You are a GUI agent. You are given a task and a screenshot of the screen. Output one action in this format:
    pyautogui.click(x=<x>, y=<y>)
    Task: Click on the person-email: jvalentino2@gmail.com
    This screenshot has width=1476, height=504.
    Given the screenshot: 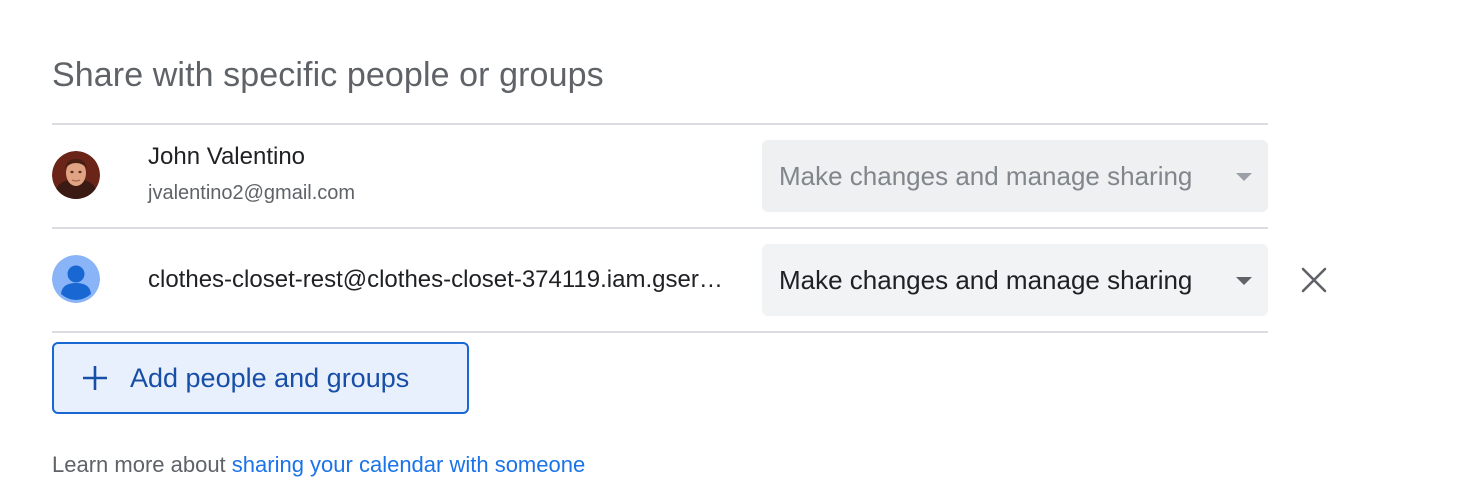 What is the action you would take?
    pyautogui.click(x=252, y=193)
    